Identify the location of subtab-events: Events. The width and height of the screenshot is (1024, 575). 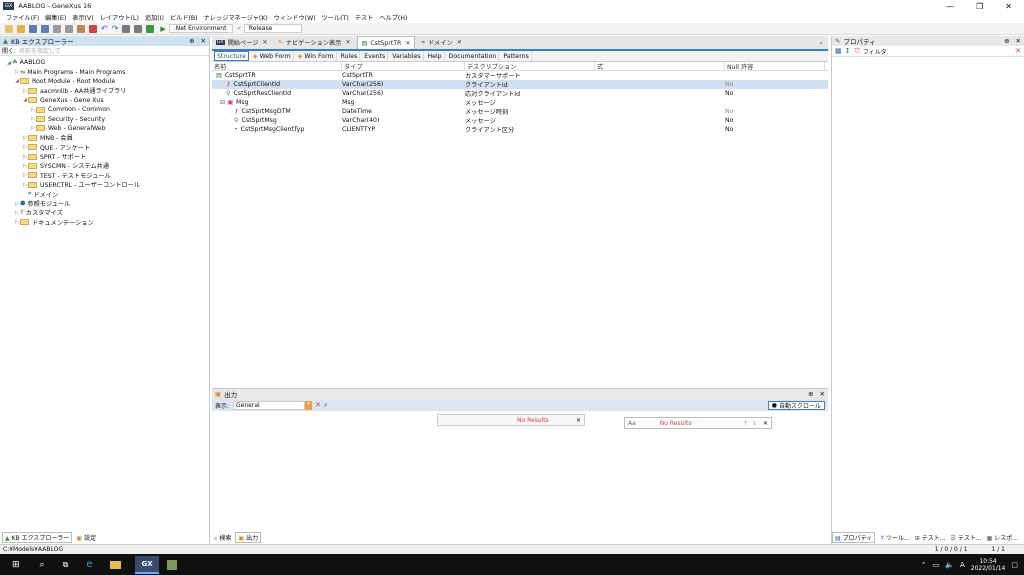
(375, 56).